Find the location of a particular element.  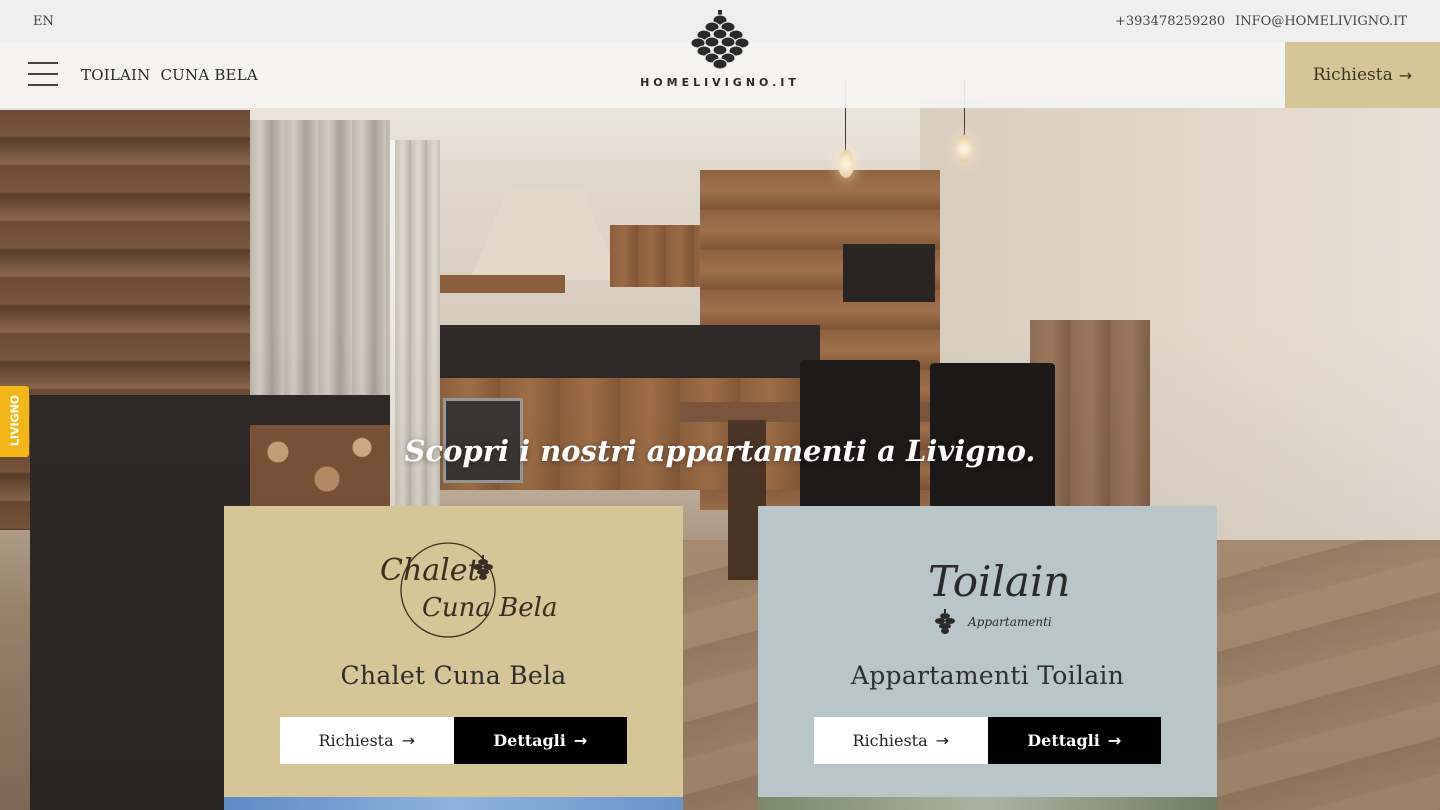

site-logo: HOMELIVIGNO.IT is located at coordinates (720, 53).